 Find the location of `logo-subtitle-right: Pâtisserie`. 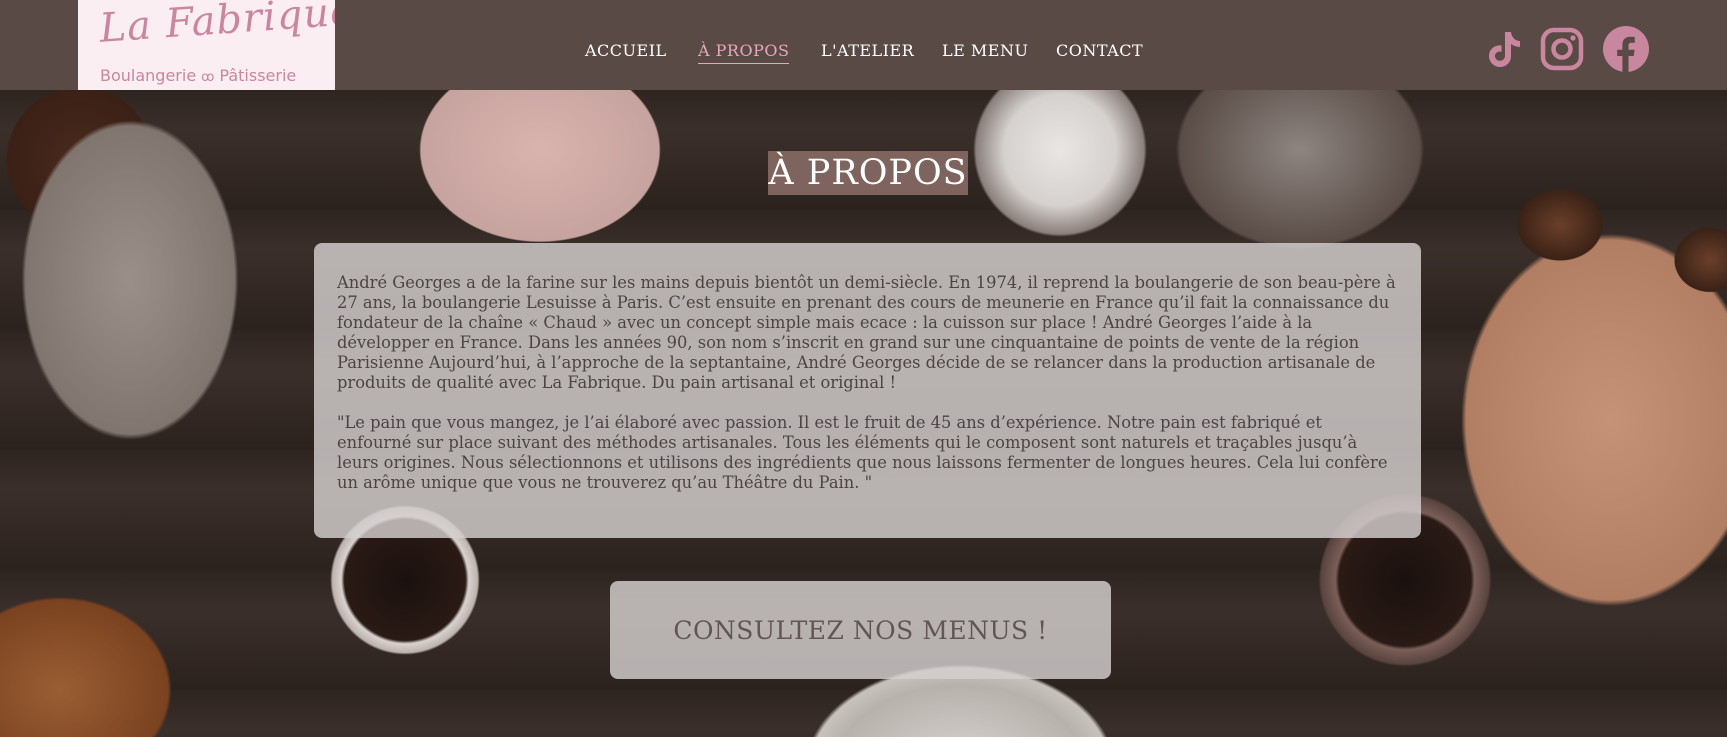

logo-subtitle-right: Pâtisserie is located at coordinates (258, 75).